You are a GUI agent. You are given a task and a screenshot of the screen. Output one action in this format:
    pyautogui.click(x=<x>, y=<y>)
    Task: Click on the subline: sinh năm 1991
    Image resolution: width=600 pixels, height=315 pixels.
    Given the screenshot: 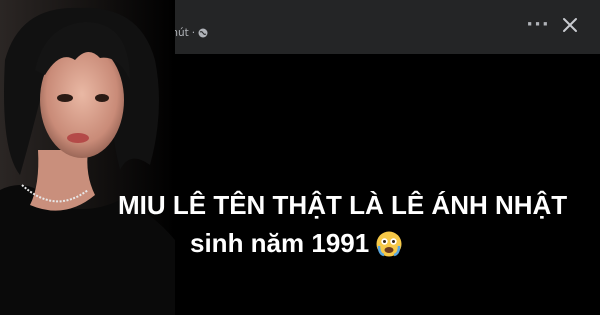 What is the action you would take?
    pyautogui.click(x=296, y=243)
    